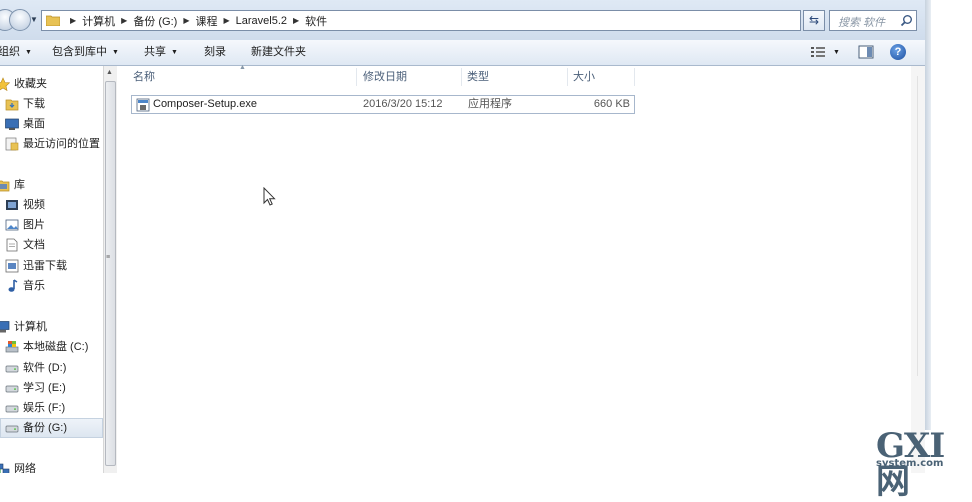 The image size is (972, 502). Describe the element at coordinates (917, 226) in the screenshot. I see `scroll-track` at that location.